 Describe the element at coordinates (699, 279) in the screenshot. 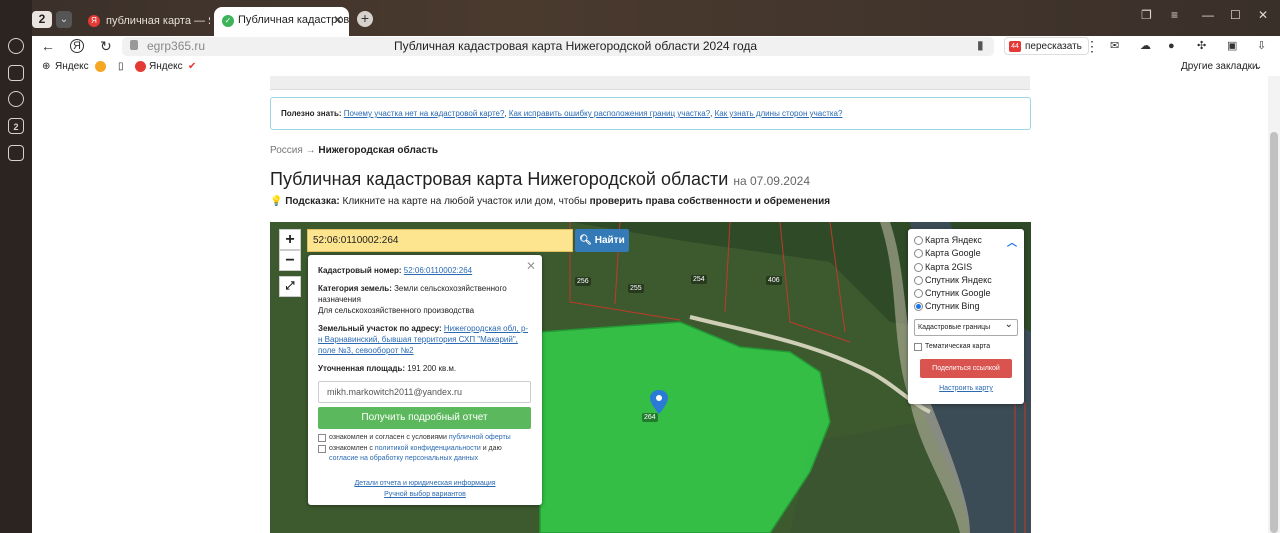

I see `plot-label: 254` at that location.